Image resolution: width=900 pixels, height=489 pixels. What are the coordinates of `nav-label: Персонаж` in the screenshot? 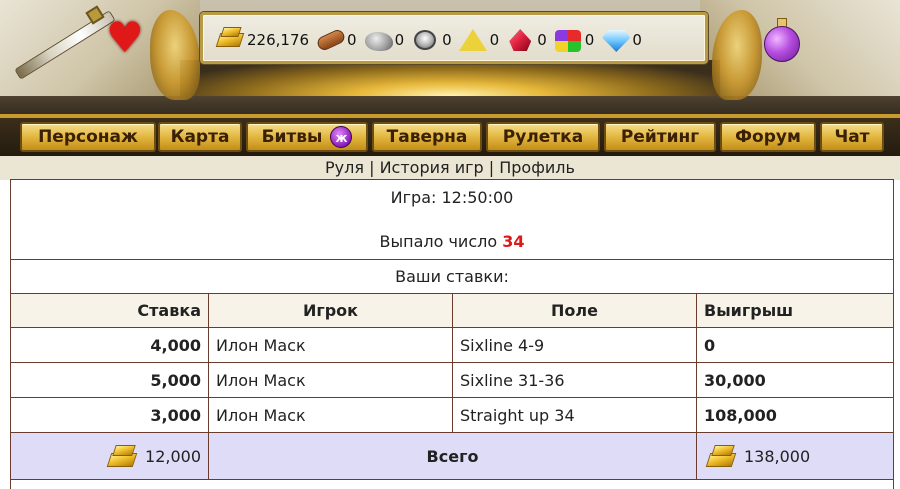 It's located at (88, 137).